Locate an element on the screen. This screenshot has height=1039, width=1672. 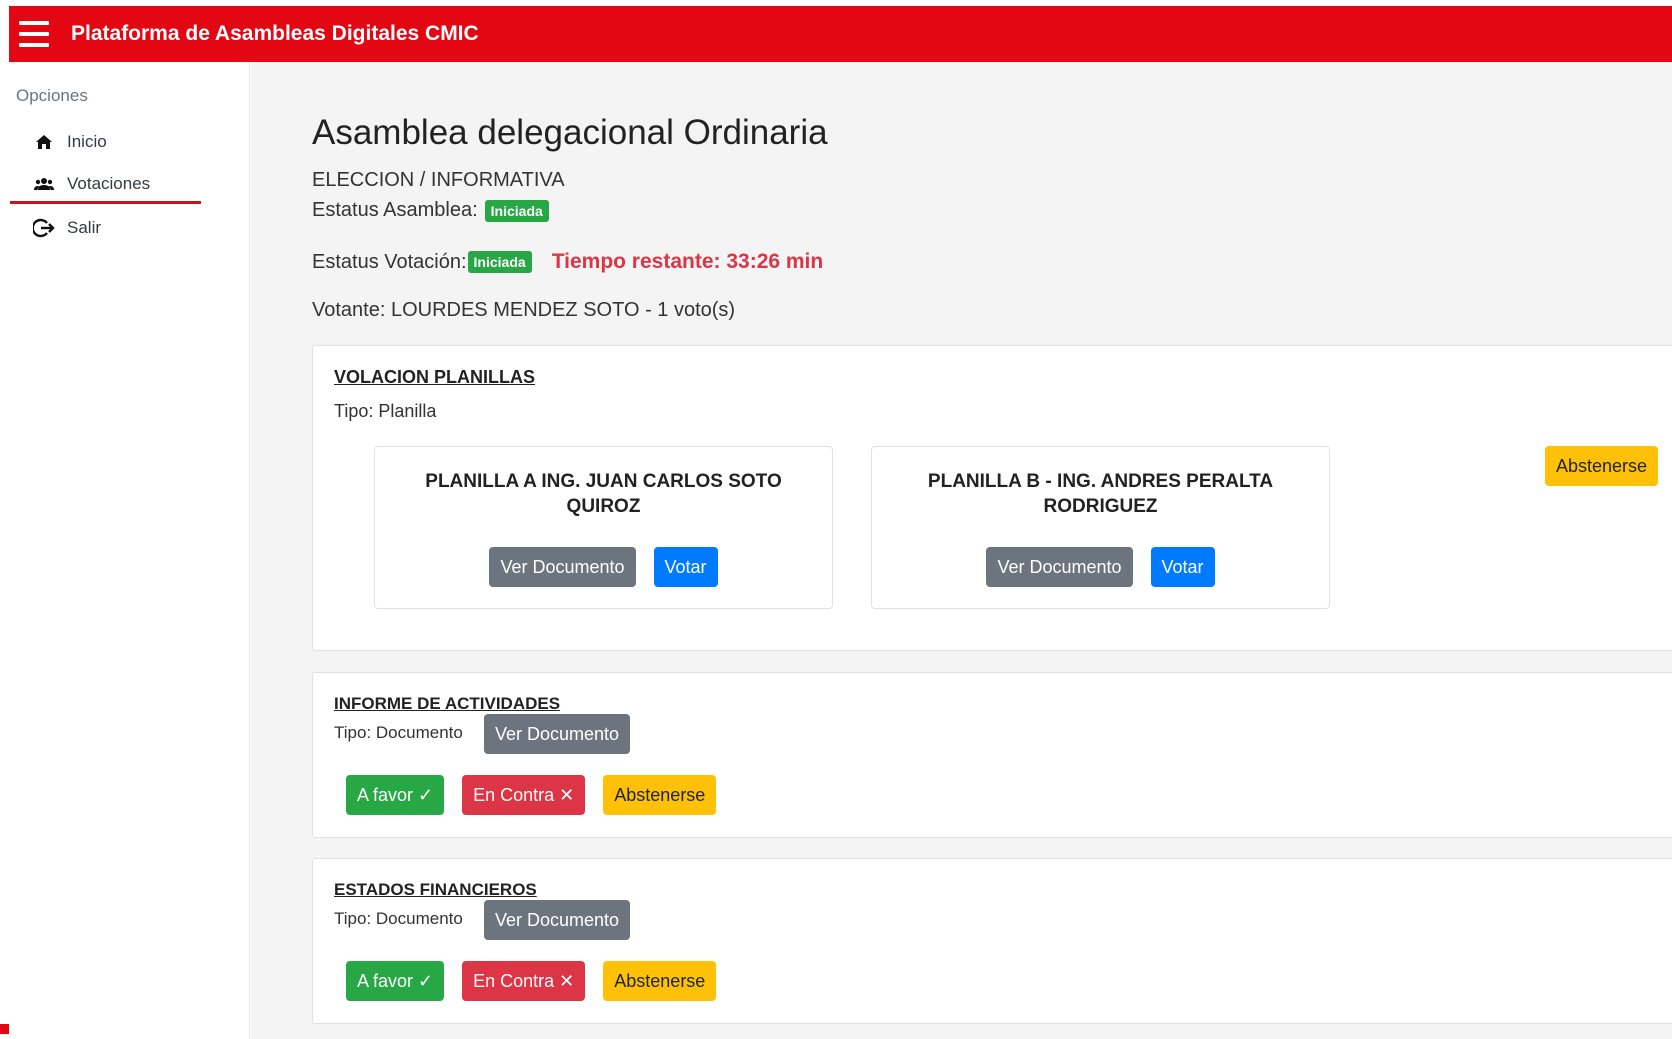
sidebar-heading: Opciones is located at coordinates (52, 95).